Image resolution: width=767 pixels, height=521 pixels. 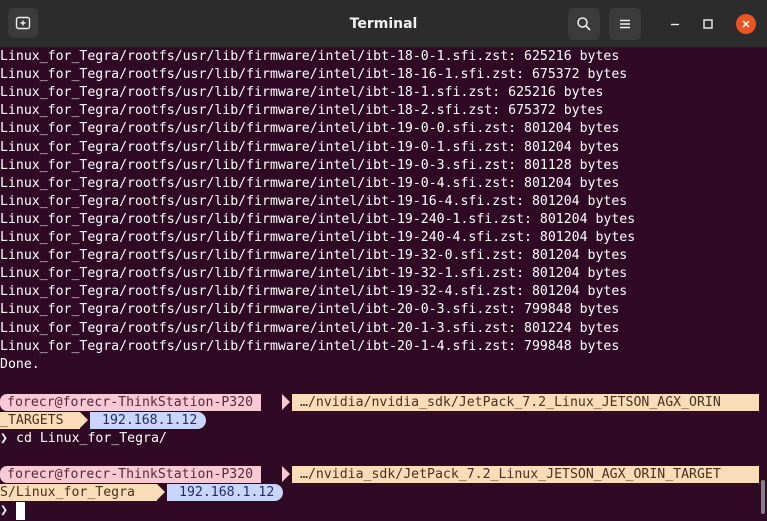 What do you see at coordinates (91, 438) in the screenshot?
I see `command-text: cd Linux_for_Tegra/` at bounding box center [91, 438].